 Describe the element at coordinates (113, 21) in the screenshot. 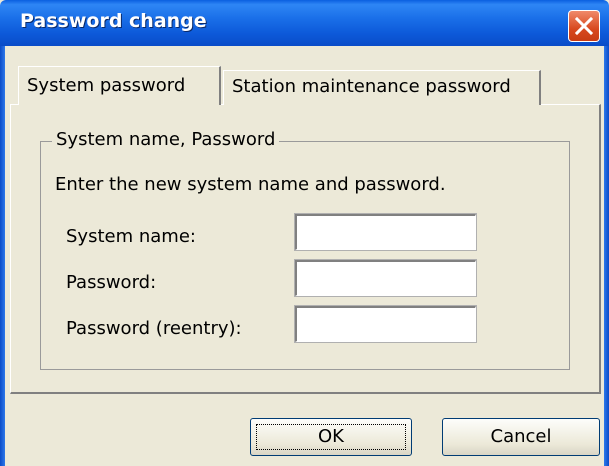

I see `dialog-title: Password change` at that location.